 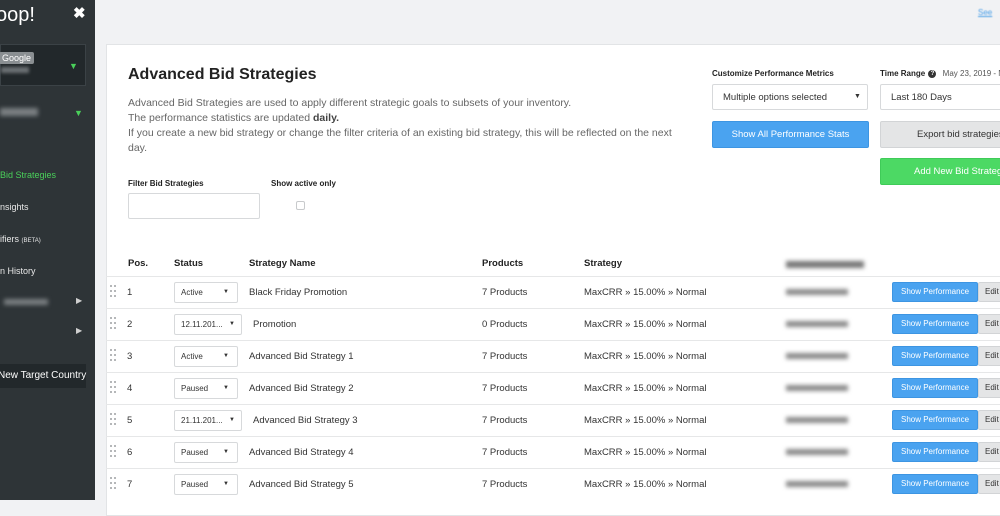 What do you see at coordinates (940, 97) in the screenshot?
I see `time-range-select: Last 180 Days` at bounding box center [940, 97].